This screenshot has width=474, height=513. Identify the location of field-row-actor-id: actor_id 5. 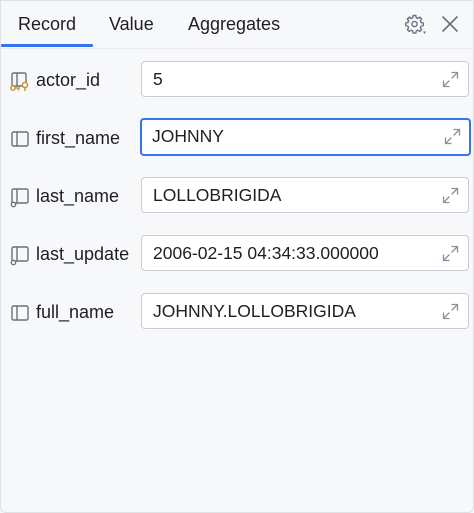
(237, 80).